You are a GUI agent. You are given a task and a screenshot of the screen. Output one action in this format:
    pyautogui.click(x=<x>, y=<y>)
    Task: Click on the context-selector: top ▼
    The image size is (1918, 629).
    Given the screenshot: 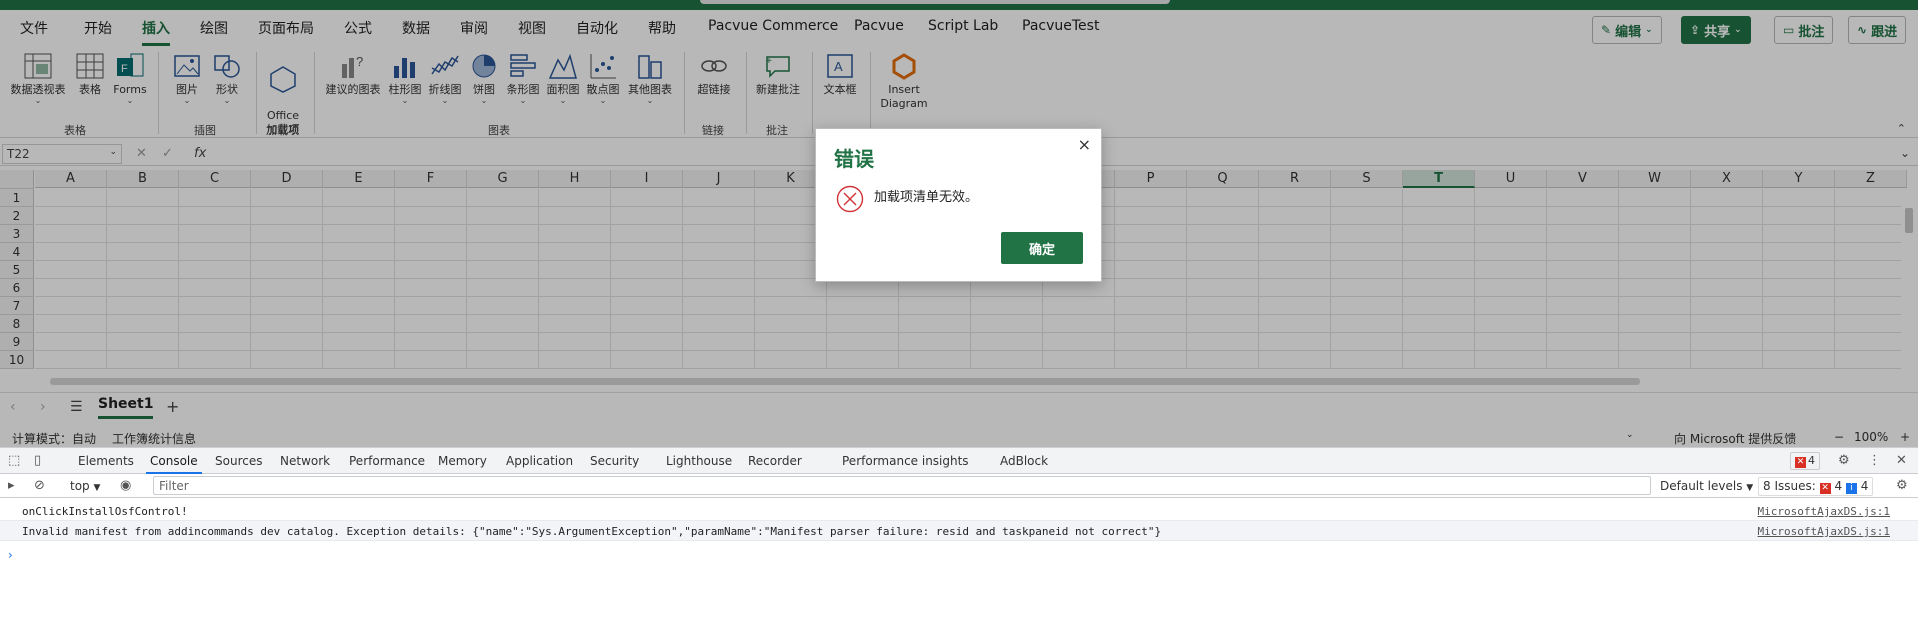 What is the action you would take?
    pyautogui.click(x=85, y=486)
    